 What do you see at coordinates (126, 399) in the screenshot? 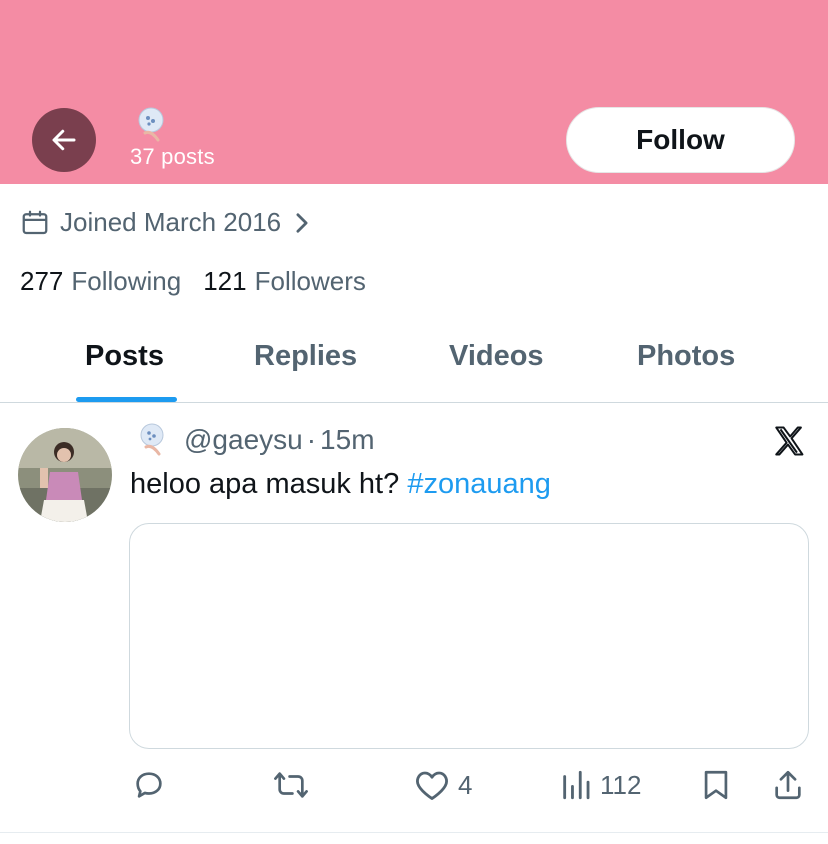
I see `active-tab-indicator` at bounding box center [126, 399].